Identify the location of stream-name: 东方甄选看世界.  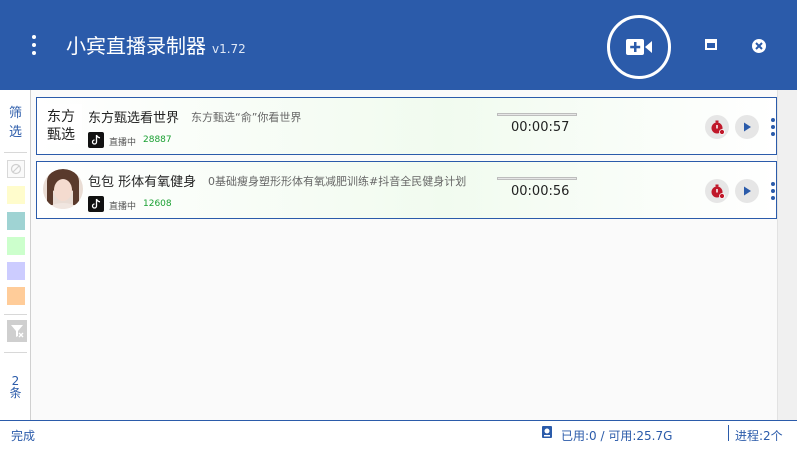
(134, 118).